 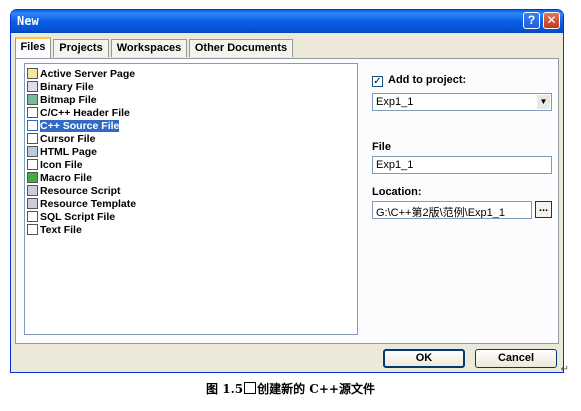 I want to click on cpp-source-file-icon, so click(x=32, y=125).